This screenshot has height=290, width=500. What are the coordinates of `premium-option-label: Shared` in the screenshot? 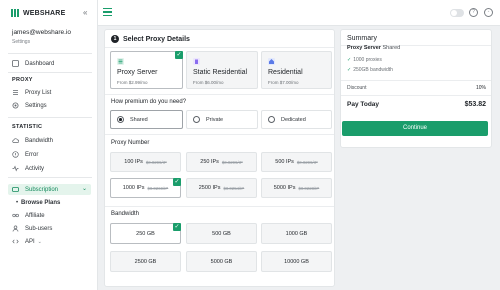 It's located at (139, 119).